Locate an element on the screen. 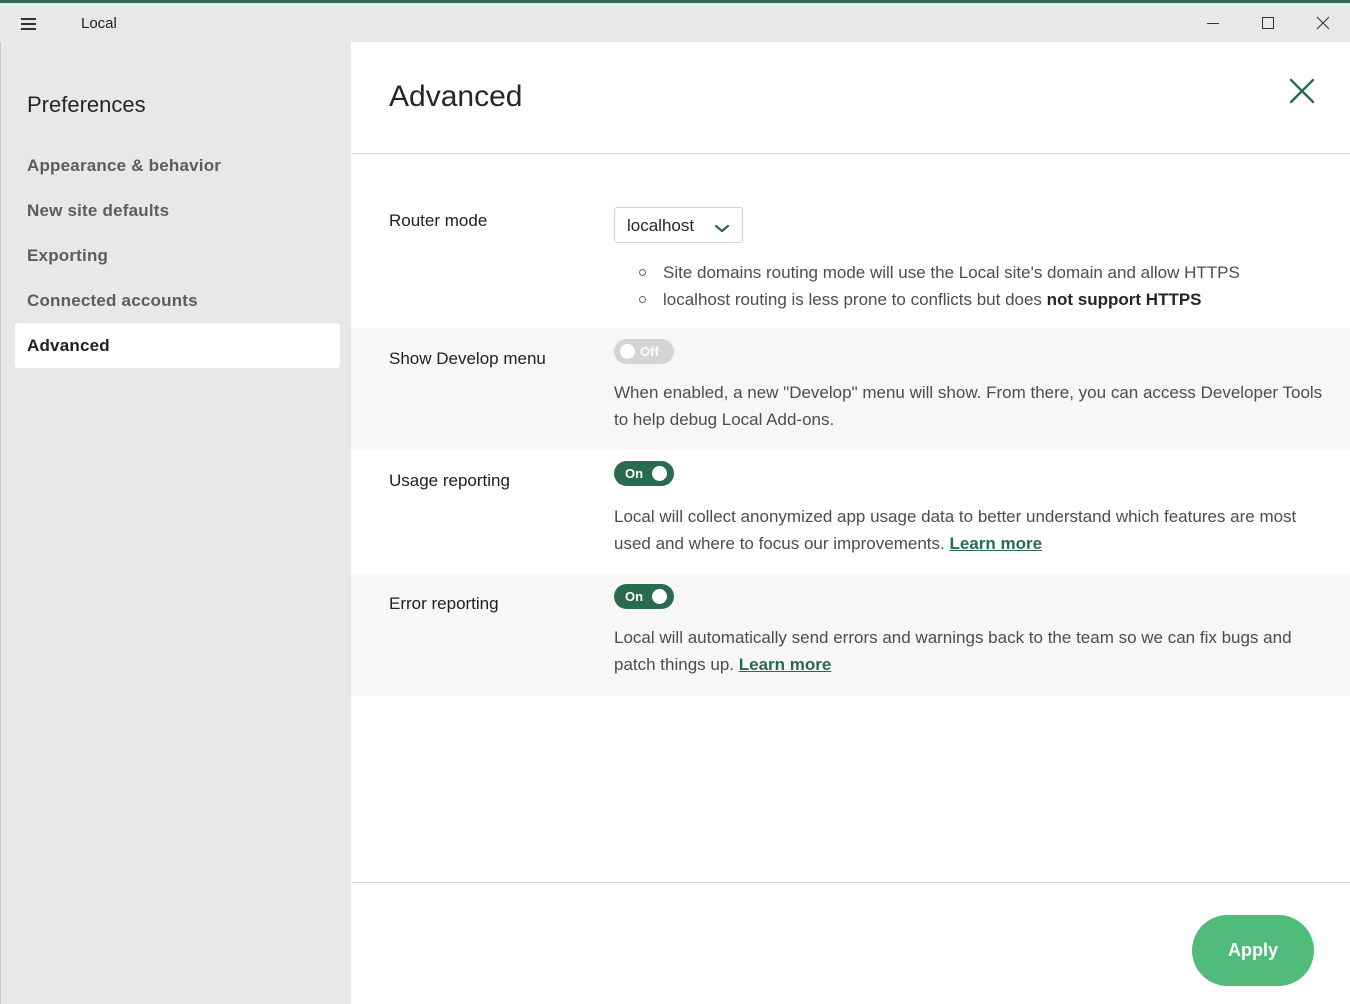 The image size is (1350, 1004). close-icon is located at coordinates (1323, 23).